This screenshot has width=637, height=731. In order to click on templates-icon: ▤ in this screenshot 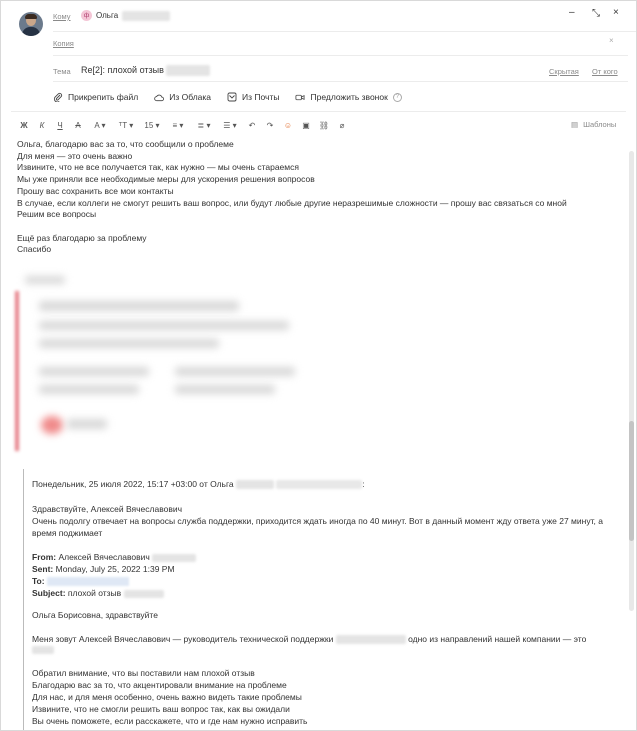, I will do `click(575, 124)`.